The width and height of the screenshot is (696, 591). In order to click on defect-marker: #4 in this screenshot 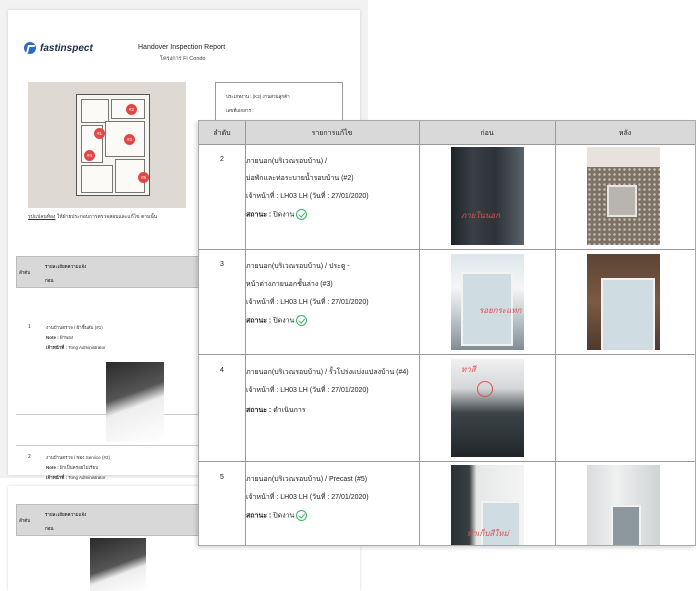, I will do `click(89, 155)`.